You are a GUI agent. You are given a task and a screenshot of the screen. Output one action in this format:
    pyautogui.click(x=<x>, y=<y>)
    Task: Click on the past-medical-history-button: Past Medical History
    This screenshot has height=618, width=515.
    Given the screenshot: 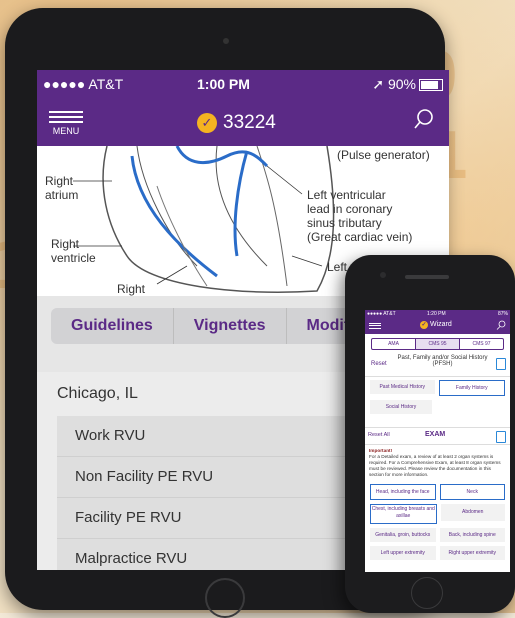 What is the action you would take?
    pyautogui.click(x=402, y=387)
    